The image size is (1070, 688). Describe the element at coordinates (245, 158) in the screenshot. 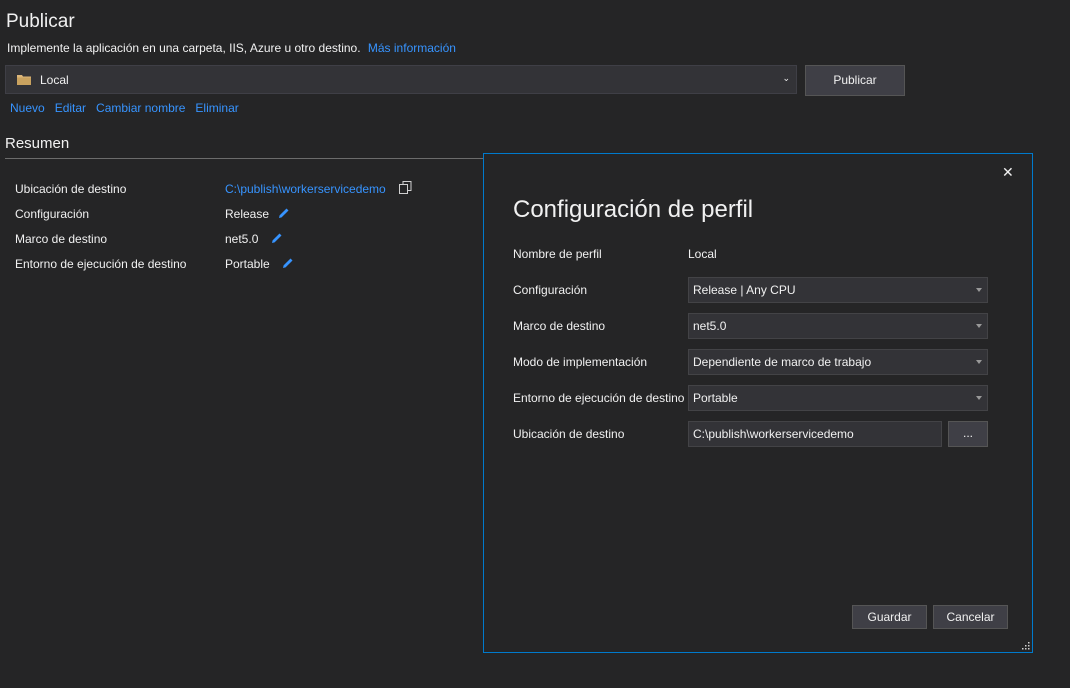

I see `summary-divider` at that location.